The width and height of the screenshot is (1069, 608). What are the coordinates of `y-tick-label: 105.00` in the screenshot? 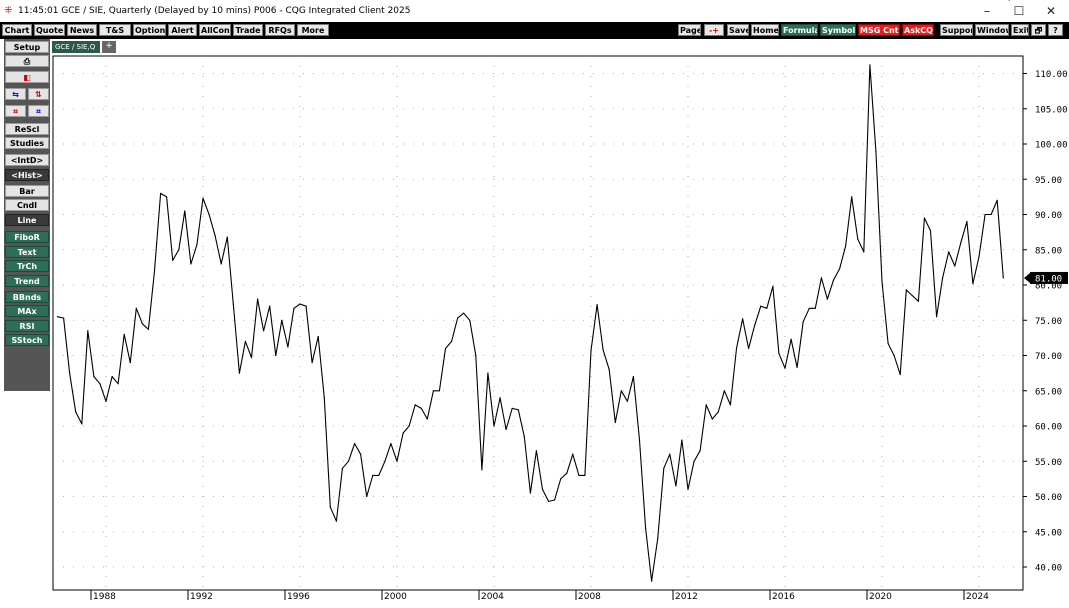 It's located at (1051, 110).